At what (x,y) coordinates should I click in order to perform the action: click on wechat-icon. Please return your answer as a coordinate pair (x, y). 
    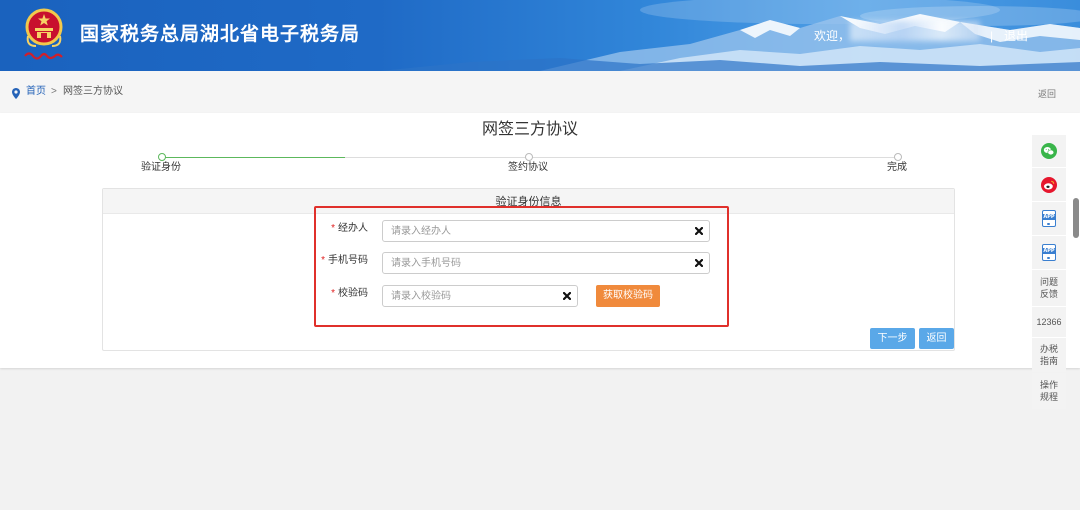
    Looking at the image, I should click on (1049, 151).